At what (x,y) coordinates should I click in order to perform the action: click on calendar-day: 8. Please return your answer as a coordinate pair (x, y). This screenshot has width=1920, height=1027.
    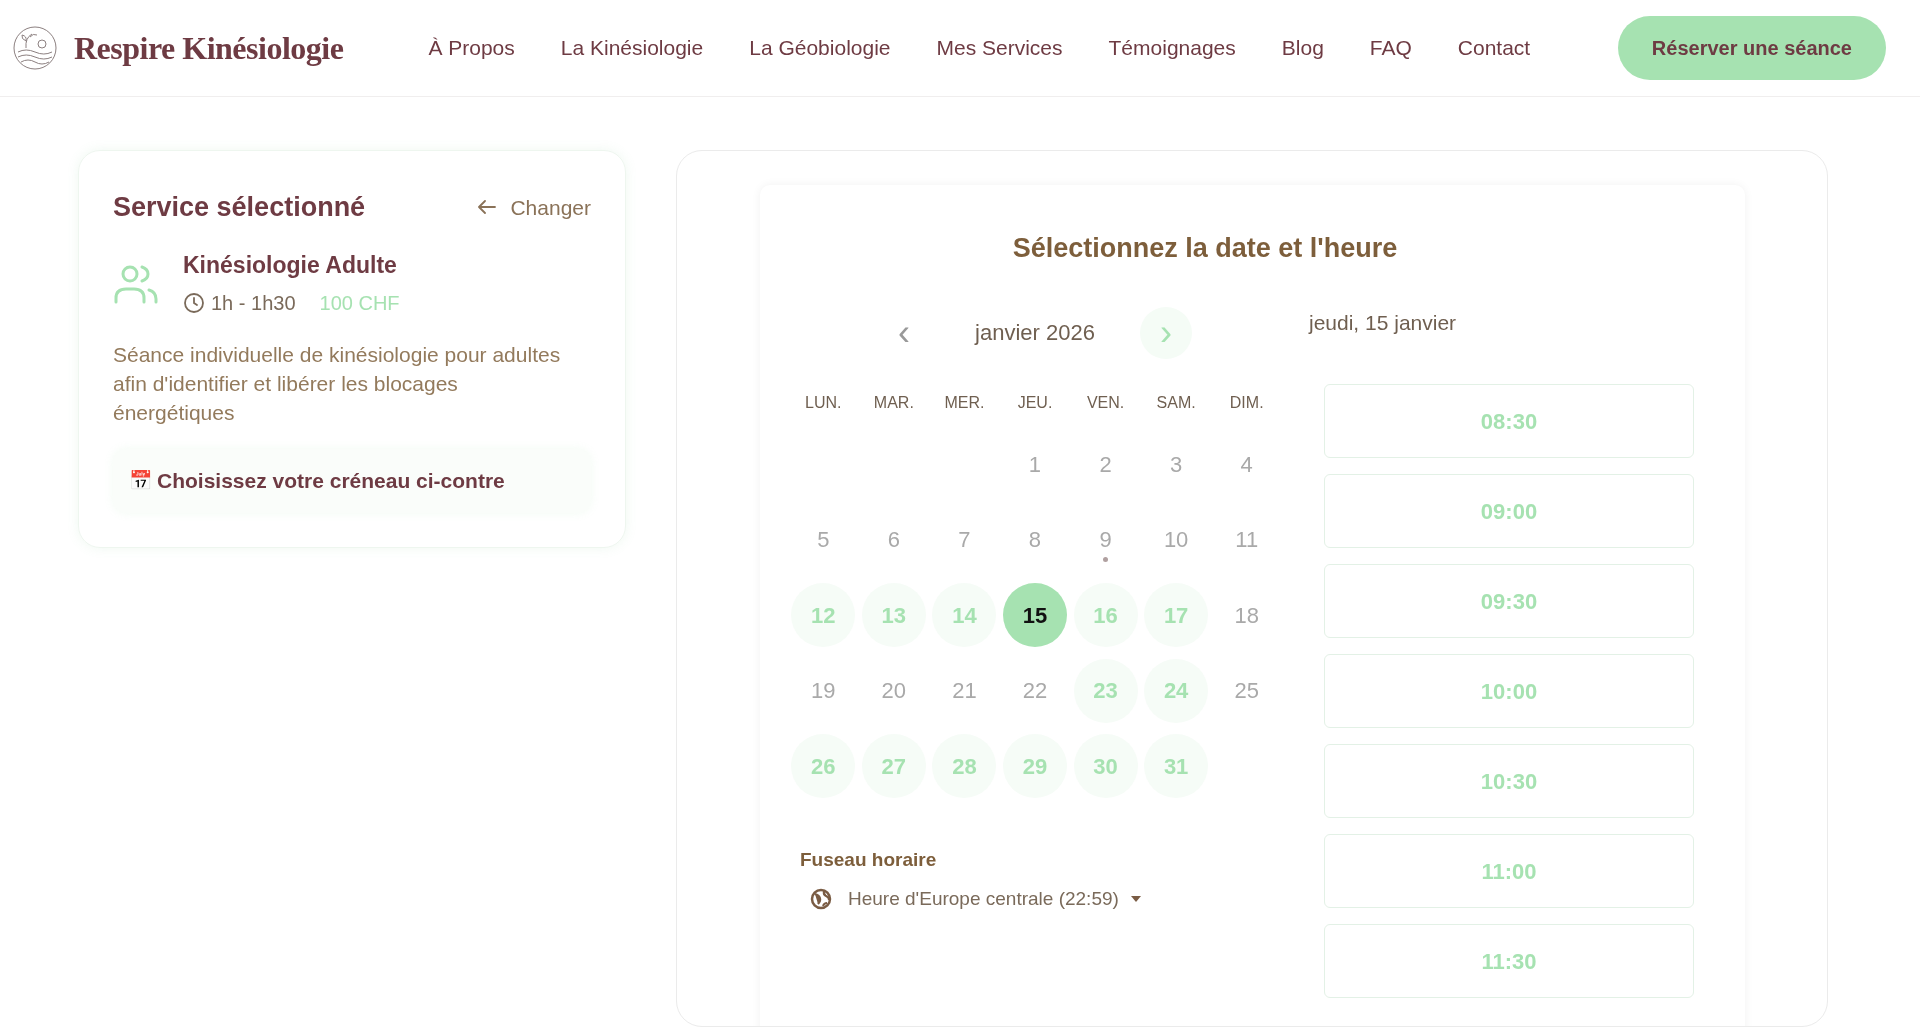
    Looking at the image, I should click on (1035, 539).